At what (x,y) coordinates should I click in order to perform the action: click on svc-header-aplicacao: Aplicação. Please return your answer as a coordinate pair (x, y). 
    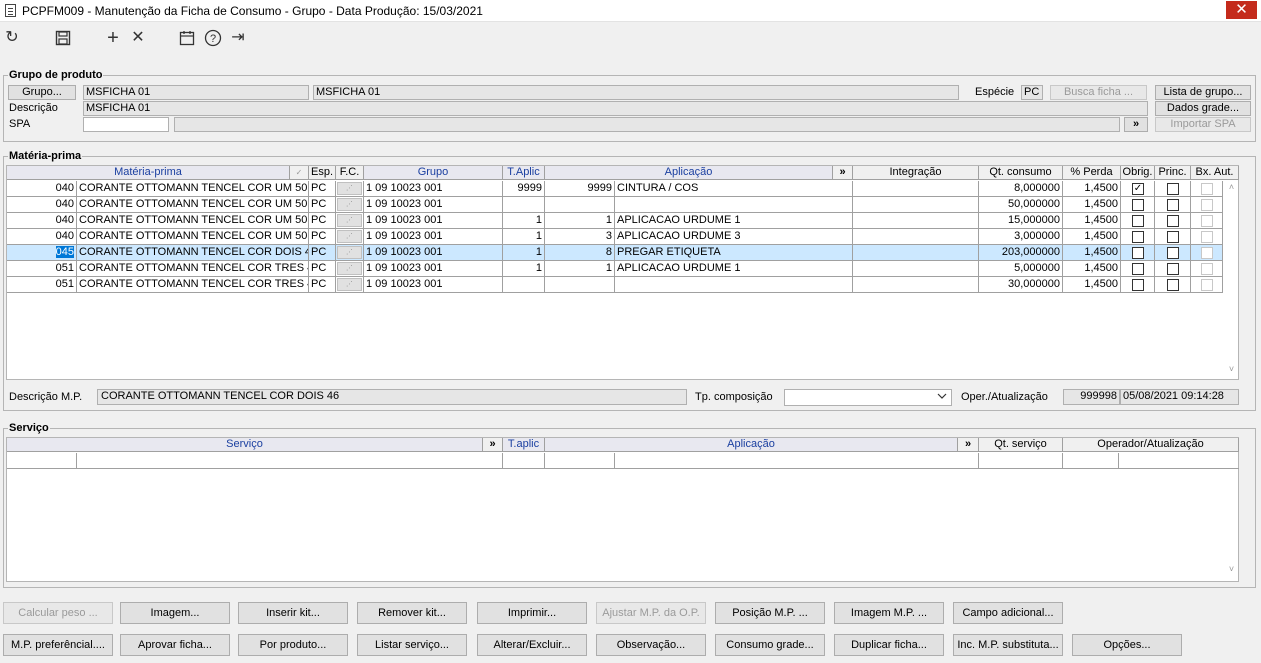
    Looking at the image, I should click on (751, 445).